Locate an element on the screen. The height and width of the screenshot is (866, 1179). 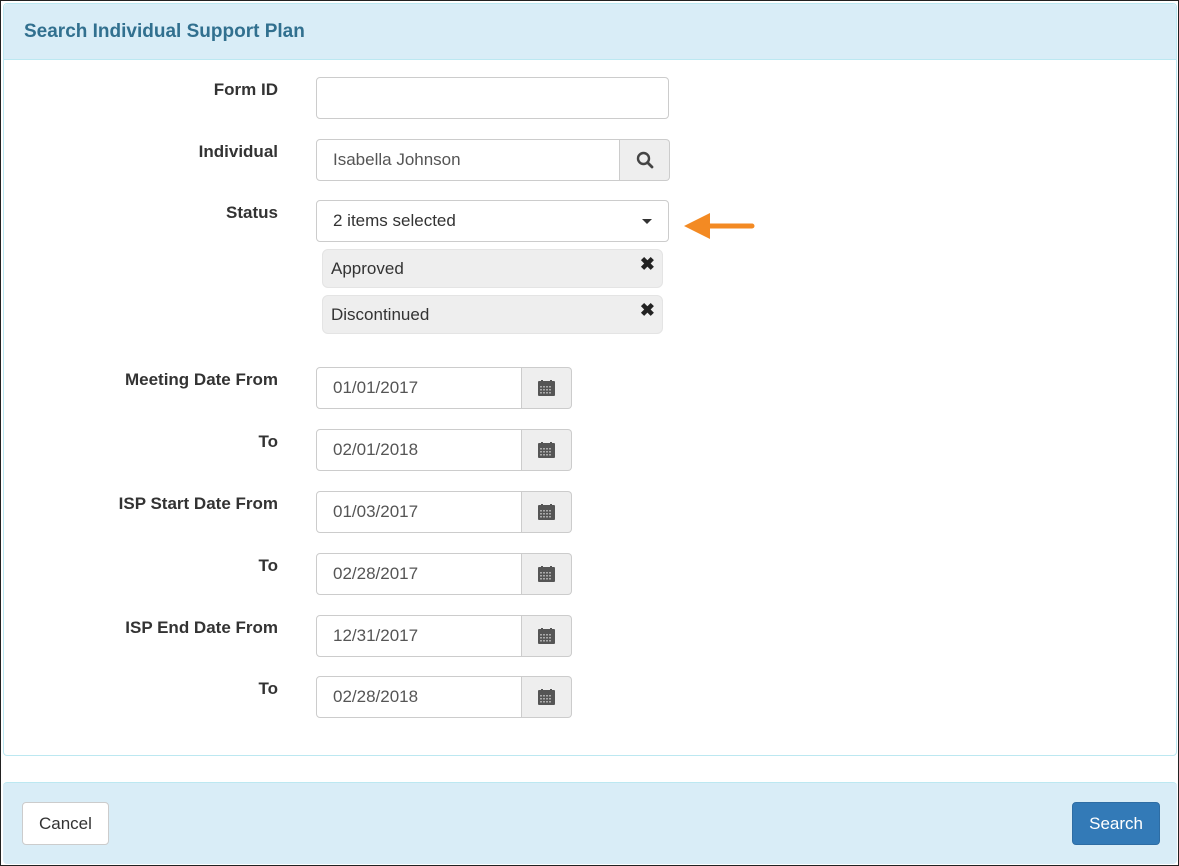
meeting-date-from-group: 01/01/2017 is located at coordinates (444, 388).